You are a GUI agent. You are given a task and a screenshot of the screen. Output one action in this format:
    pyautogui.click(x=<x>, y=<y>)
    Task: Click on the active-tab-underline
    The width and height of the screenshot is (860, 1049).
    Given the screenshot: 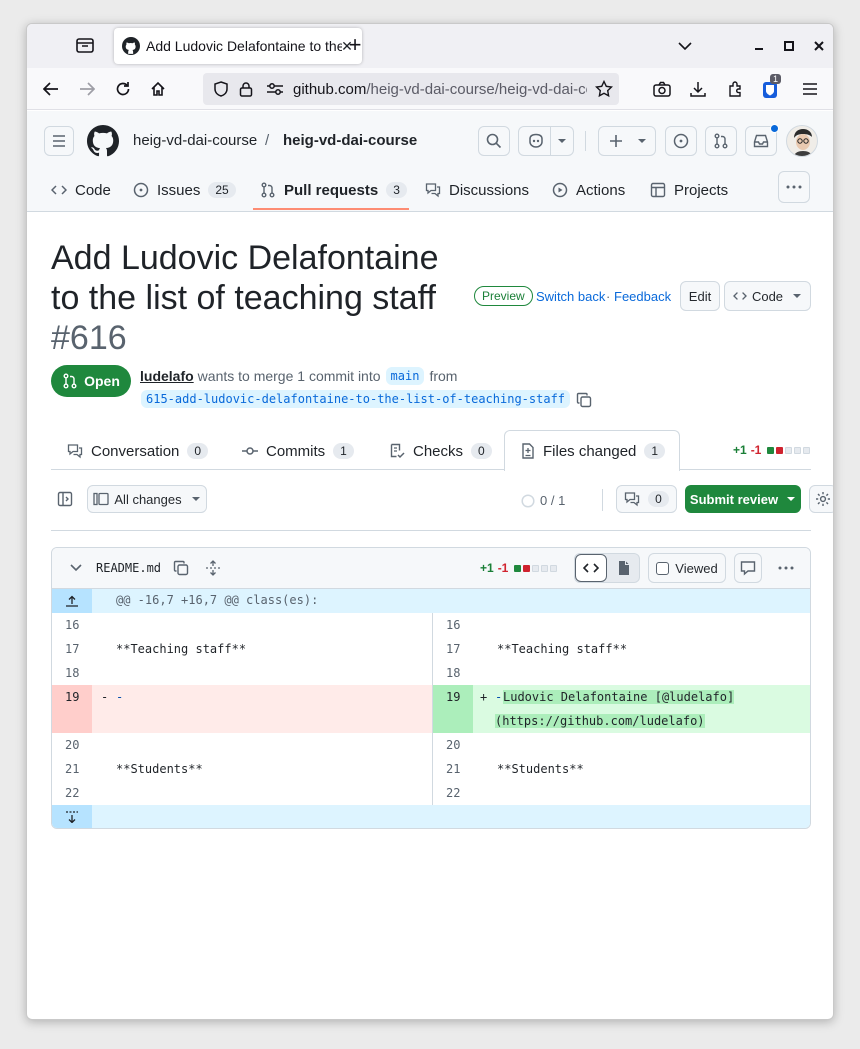 What is the action you would take?
    pyautogui.click(x=331, y=209)
    